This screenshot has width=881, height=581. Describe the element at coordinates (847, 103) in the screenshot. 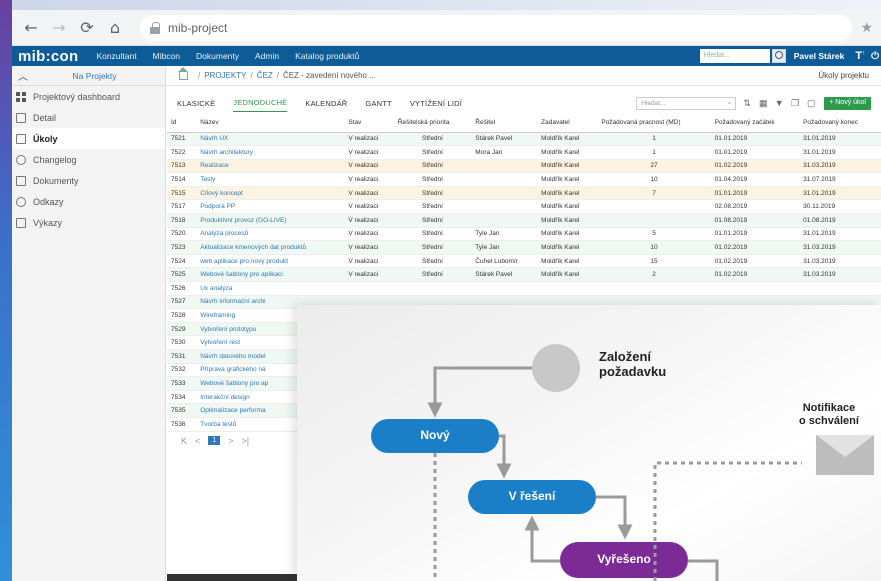

I see `new-task-button: + Nový úkol` at that location.